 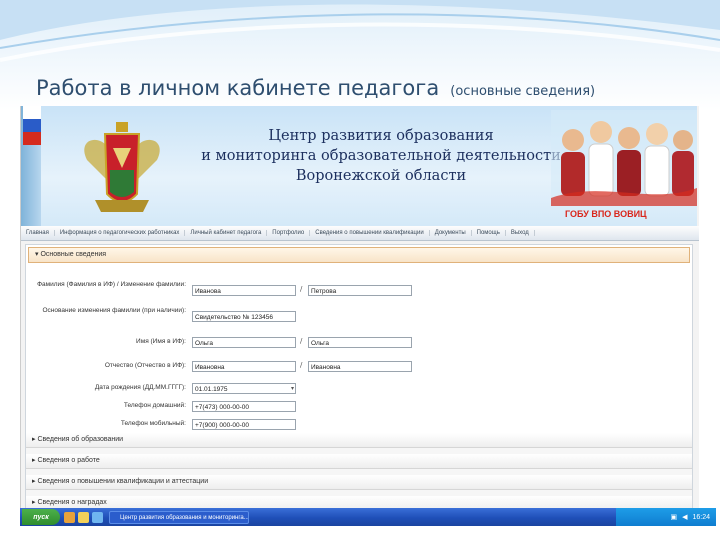 I want to click on clock: 16:24, so click(x=701, y=517).